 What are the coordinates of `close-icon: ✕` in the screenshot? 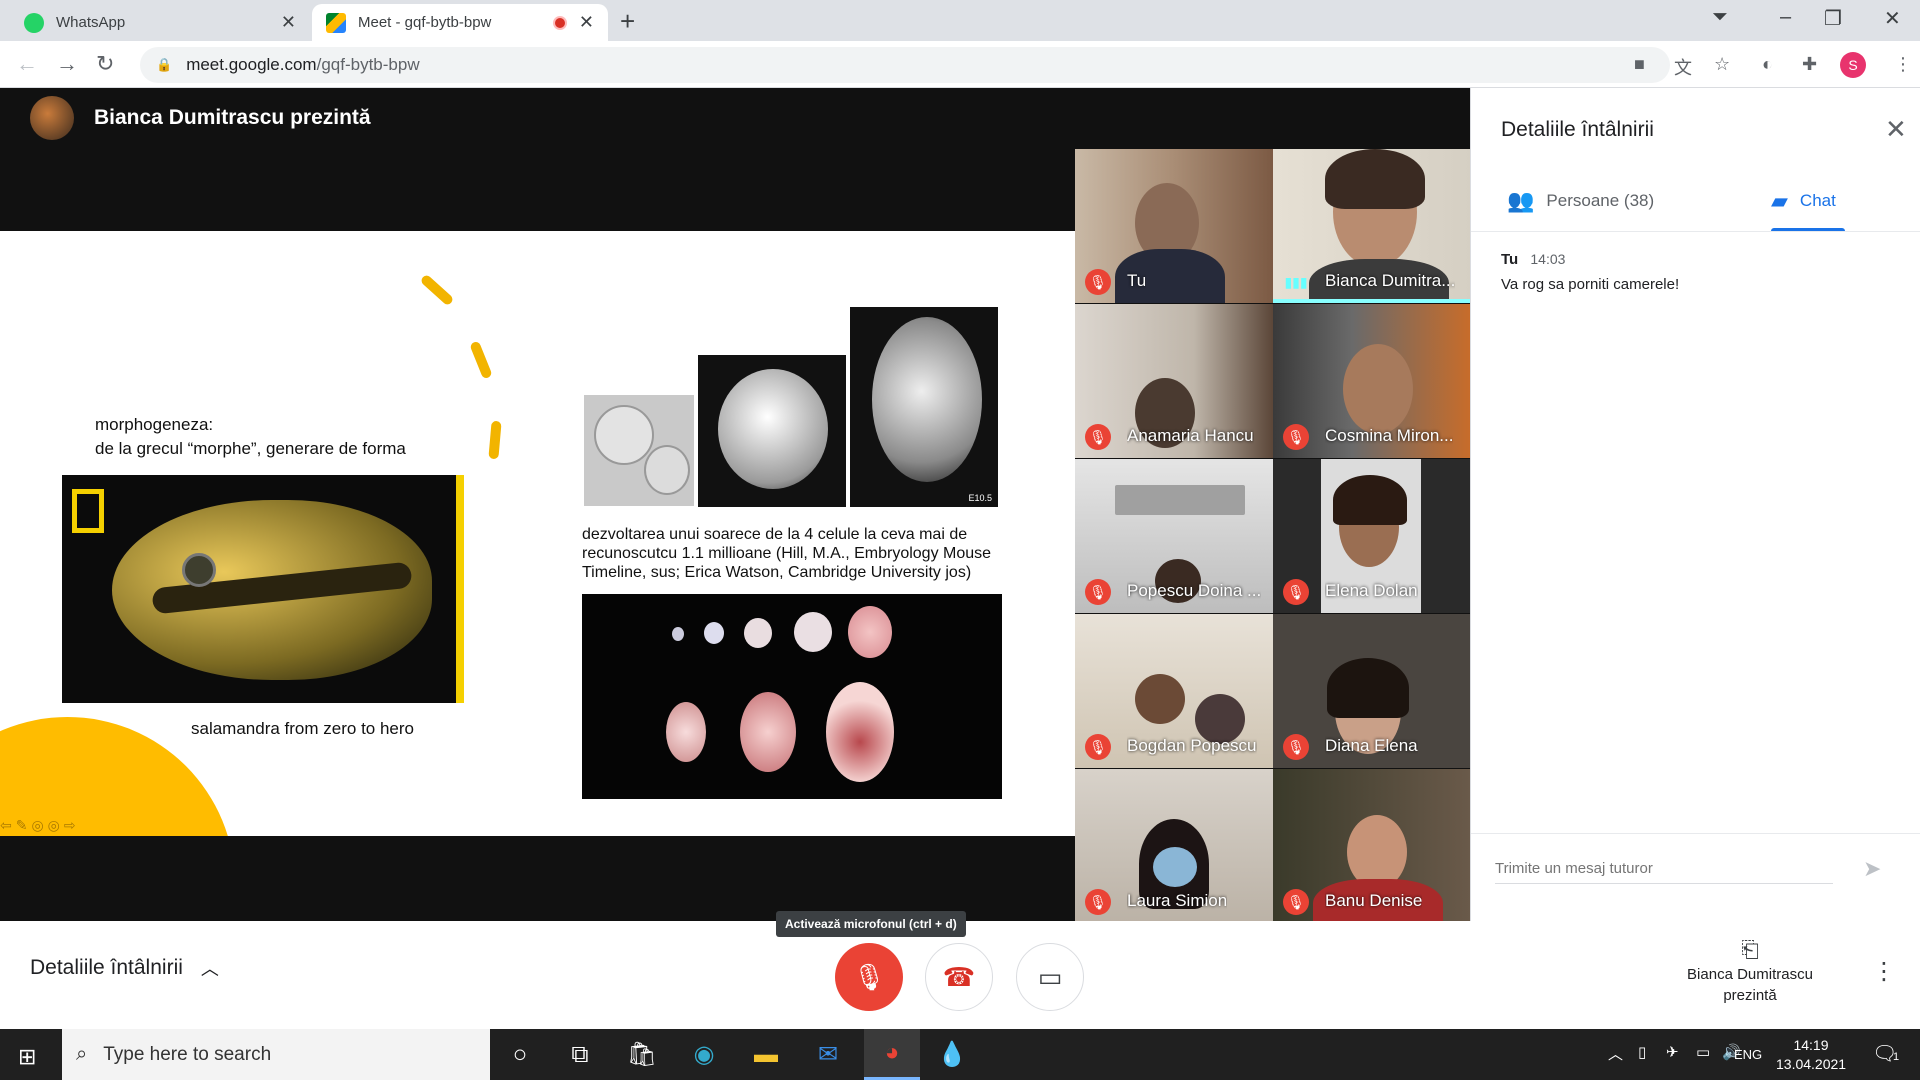 It's located at (1896, 129).